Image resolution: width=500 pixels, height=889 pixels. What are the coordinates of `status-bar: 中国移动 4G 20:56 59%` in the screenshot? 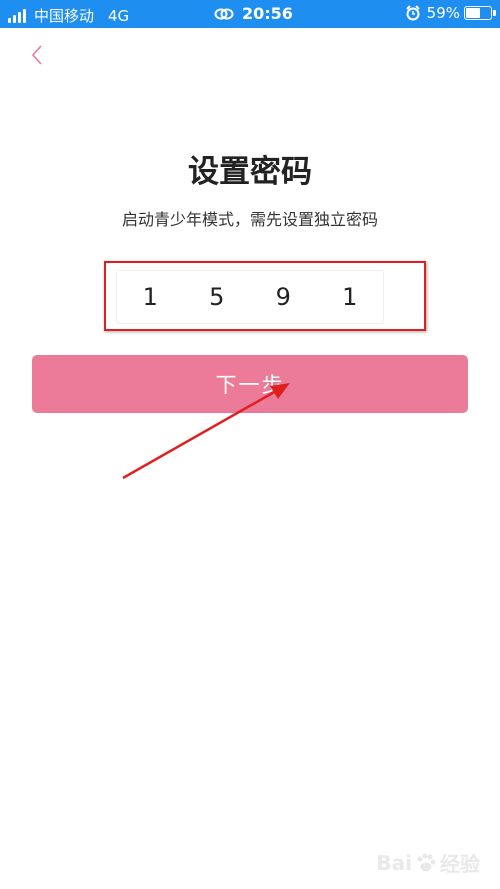 It's located at (250, 14).